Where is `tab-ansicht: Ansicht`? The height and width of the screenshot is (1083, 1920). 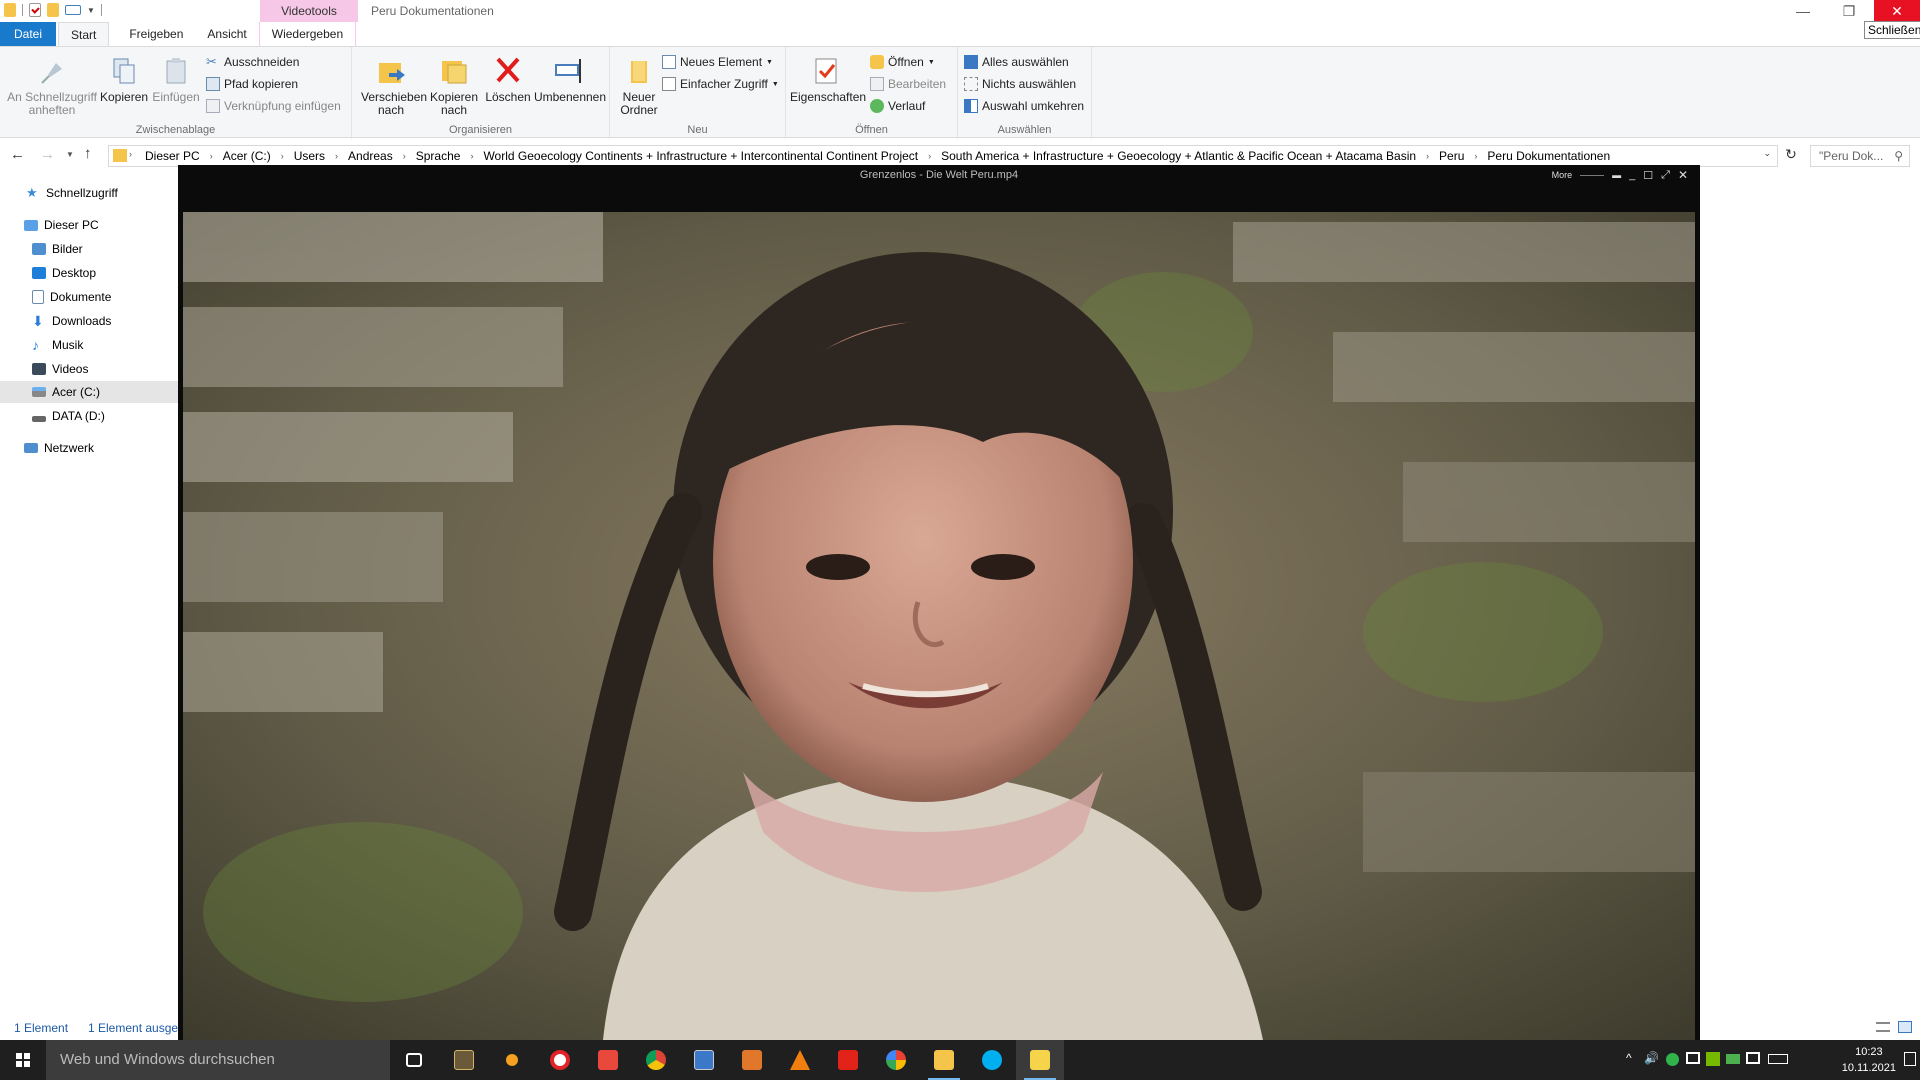
tab-ansicht: Ansicht is located at coordinates (226, 34).